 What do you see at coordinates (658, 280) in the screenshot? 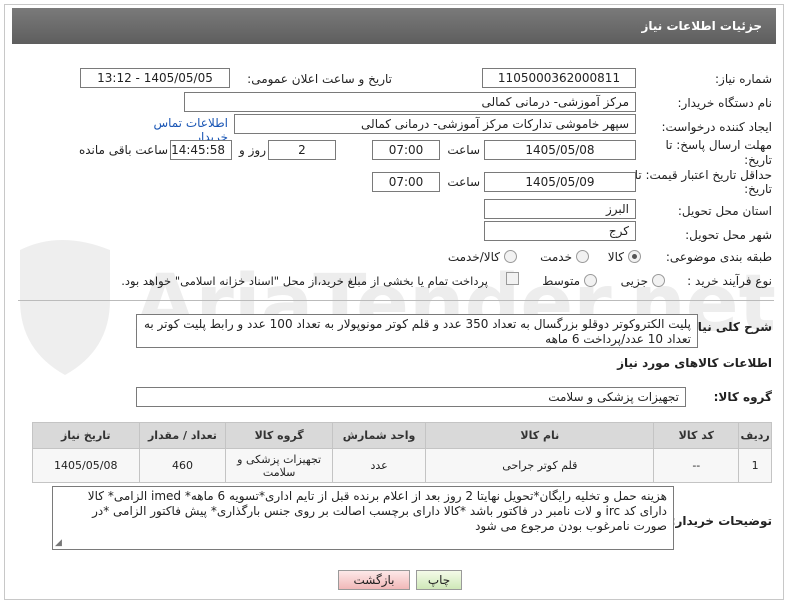
I see `process-radio-minor` at bounding box center [658, 280].